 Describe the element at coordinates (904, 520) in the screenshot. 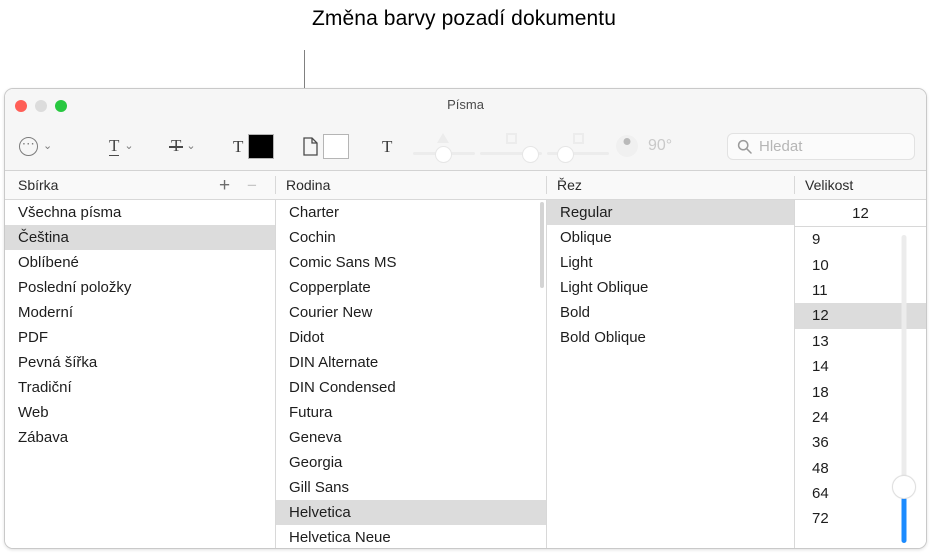

I see `size-slider-fill` at that location.